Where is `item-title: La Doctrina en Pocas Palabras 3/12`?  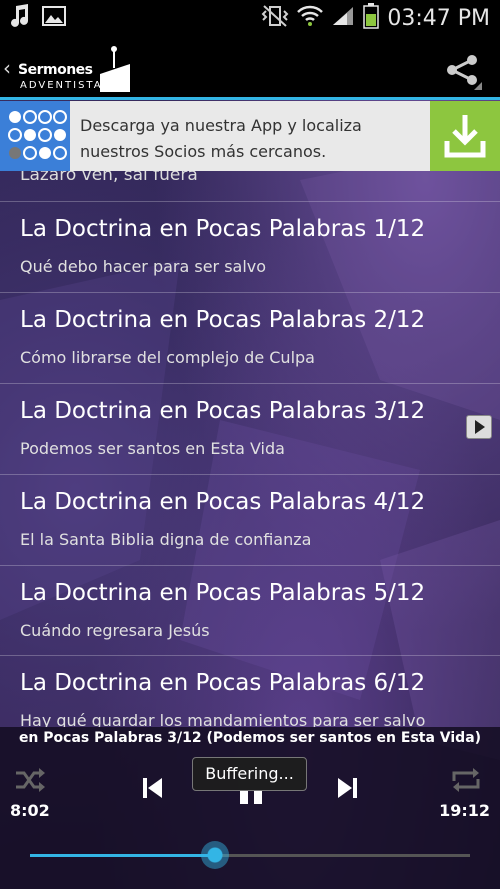
item-title: La Doctrina en Pocas Palabras 3/12 is located at coordinates (223, 411).